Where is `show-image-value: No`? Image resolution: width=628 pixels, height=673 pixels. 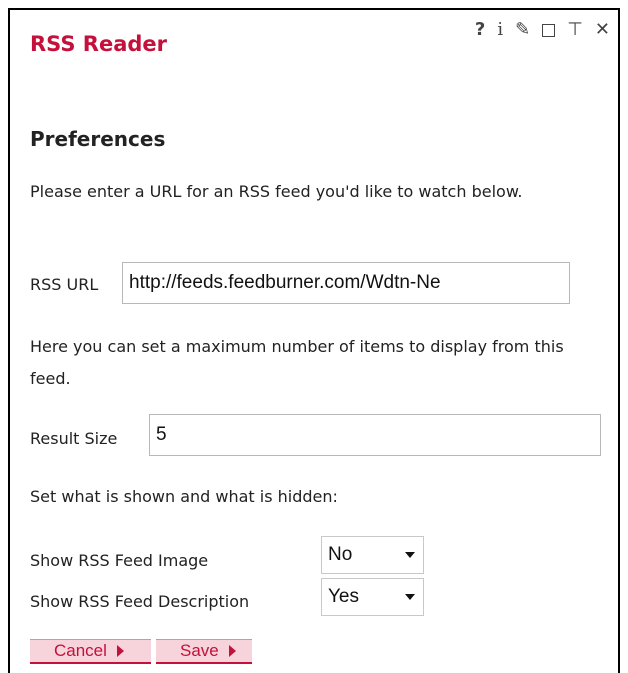
show-image-value: No is located at coordinates (340, 554).